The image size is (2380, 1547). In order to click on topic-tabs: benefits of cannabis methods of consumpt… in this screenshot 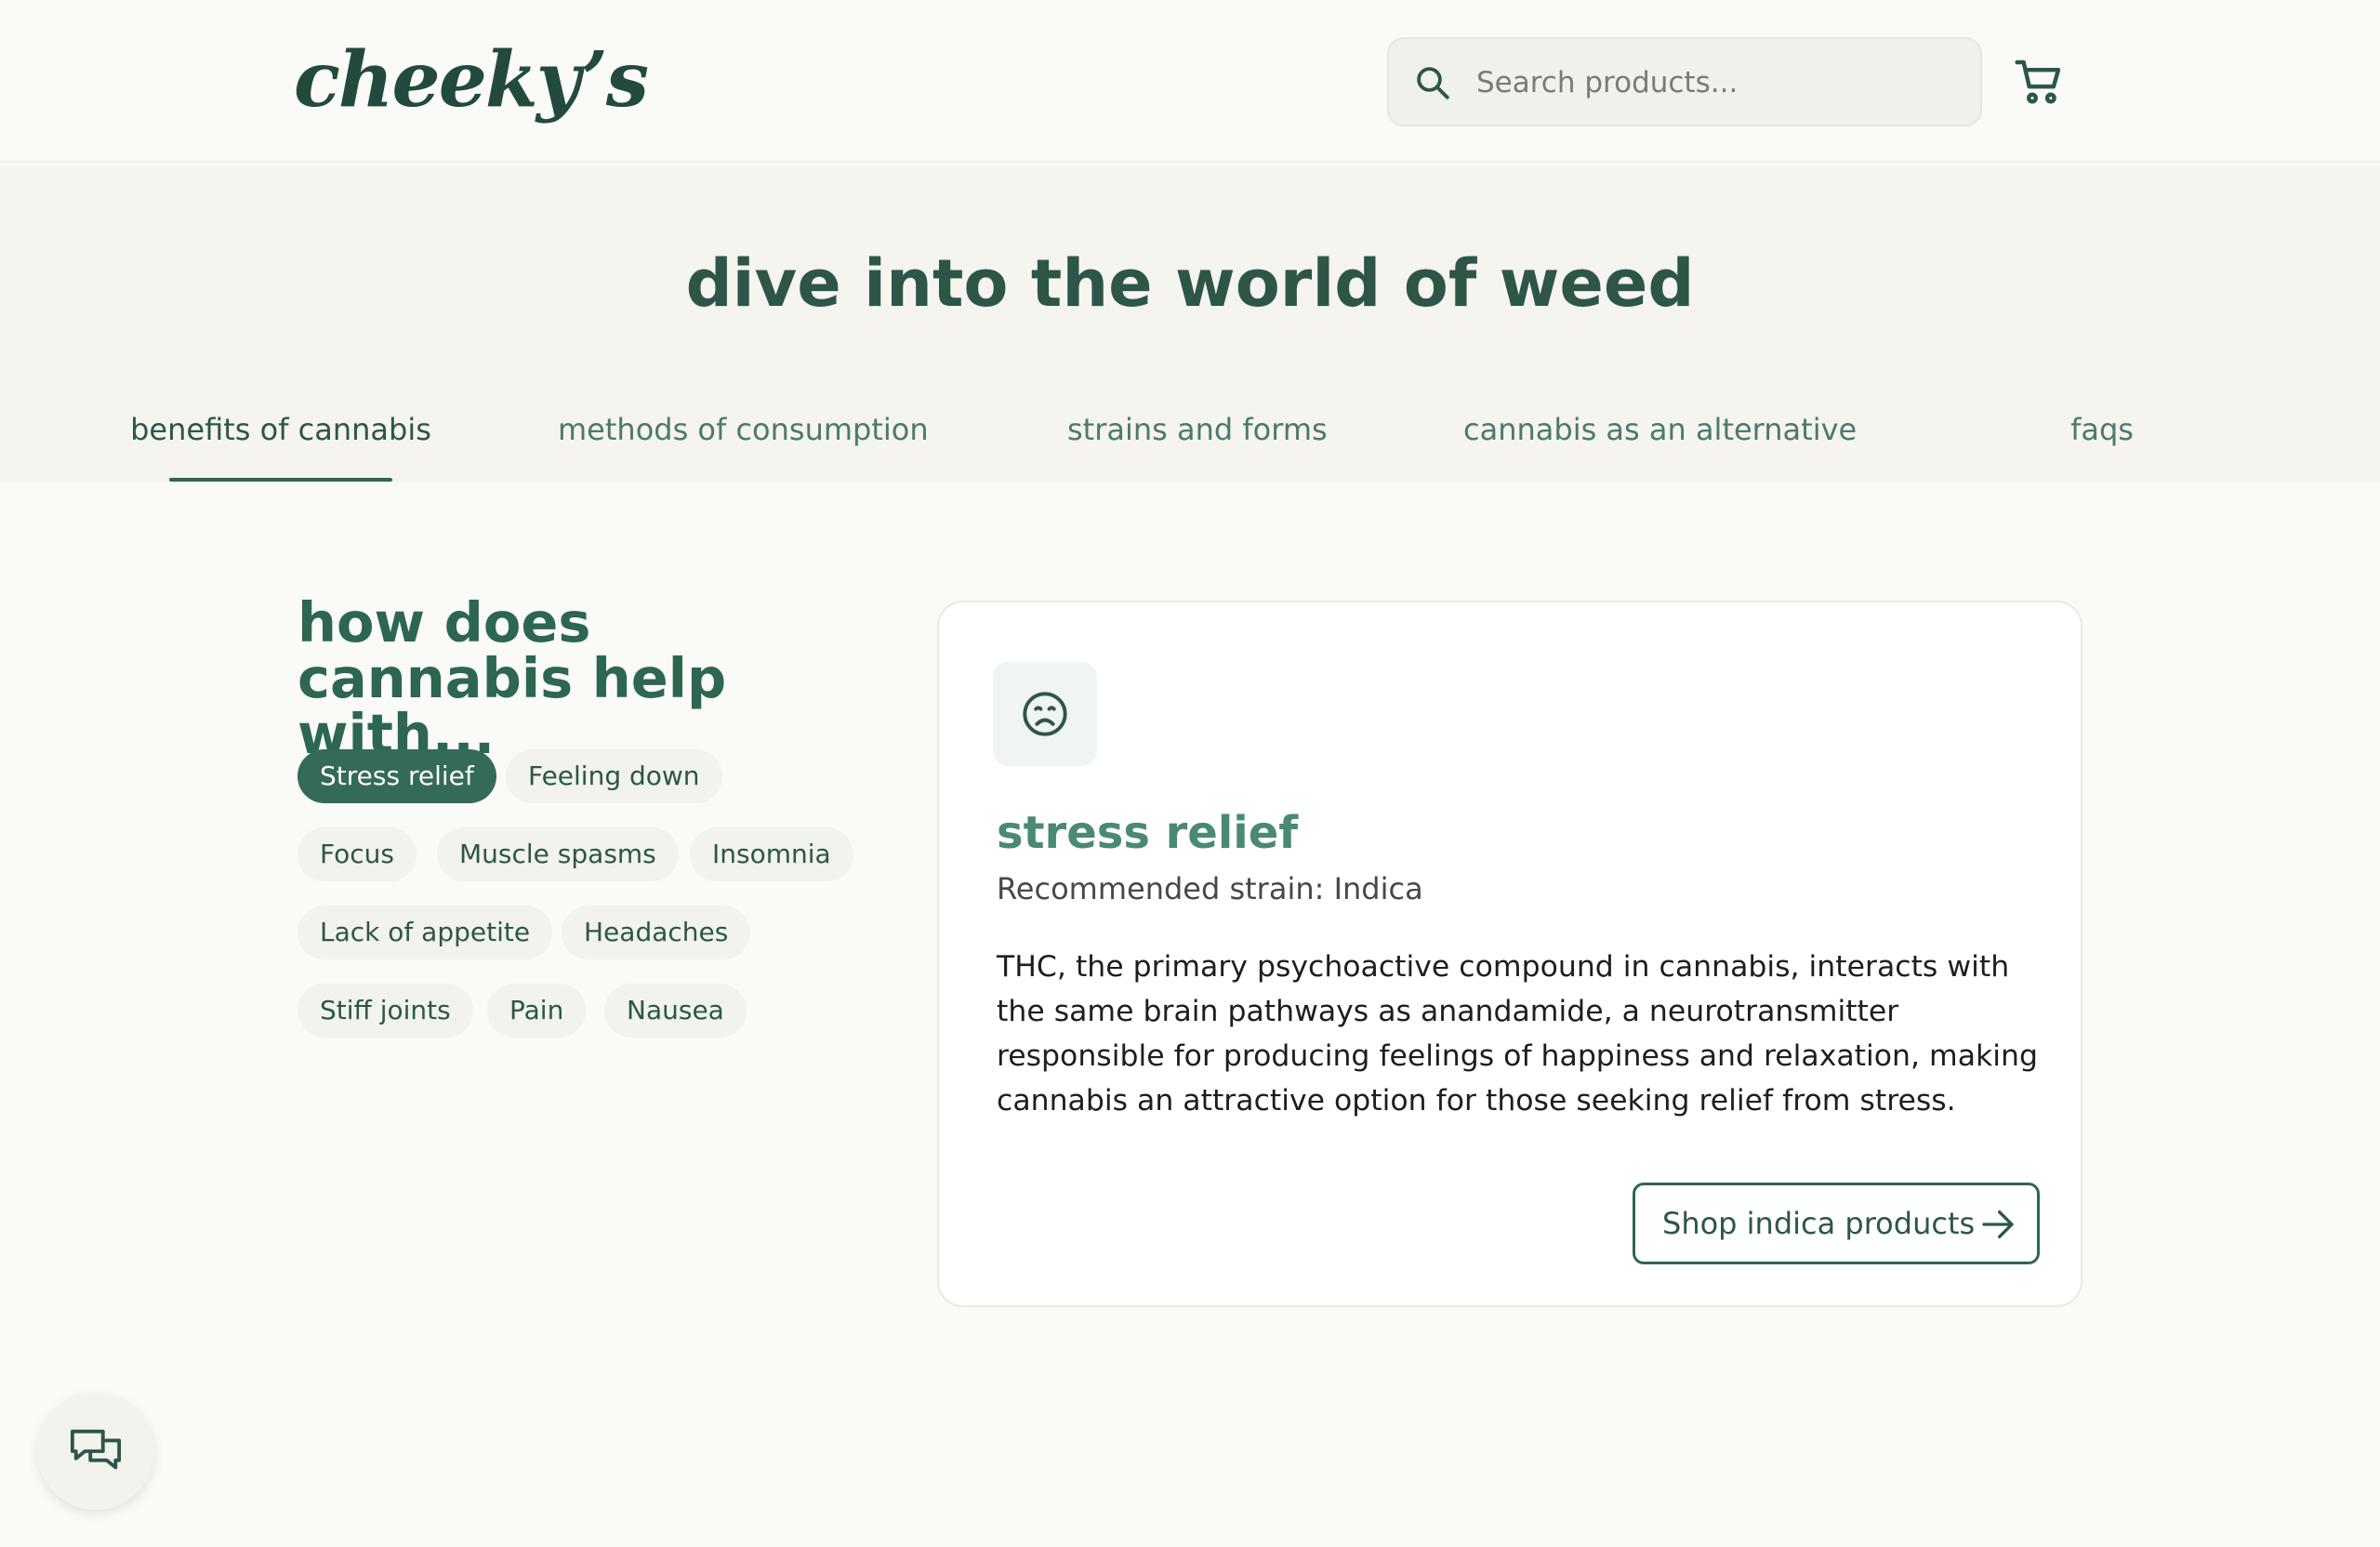, I will do `click(1190, 440)`.